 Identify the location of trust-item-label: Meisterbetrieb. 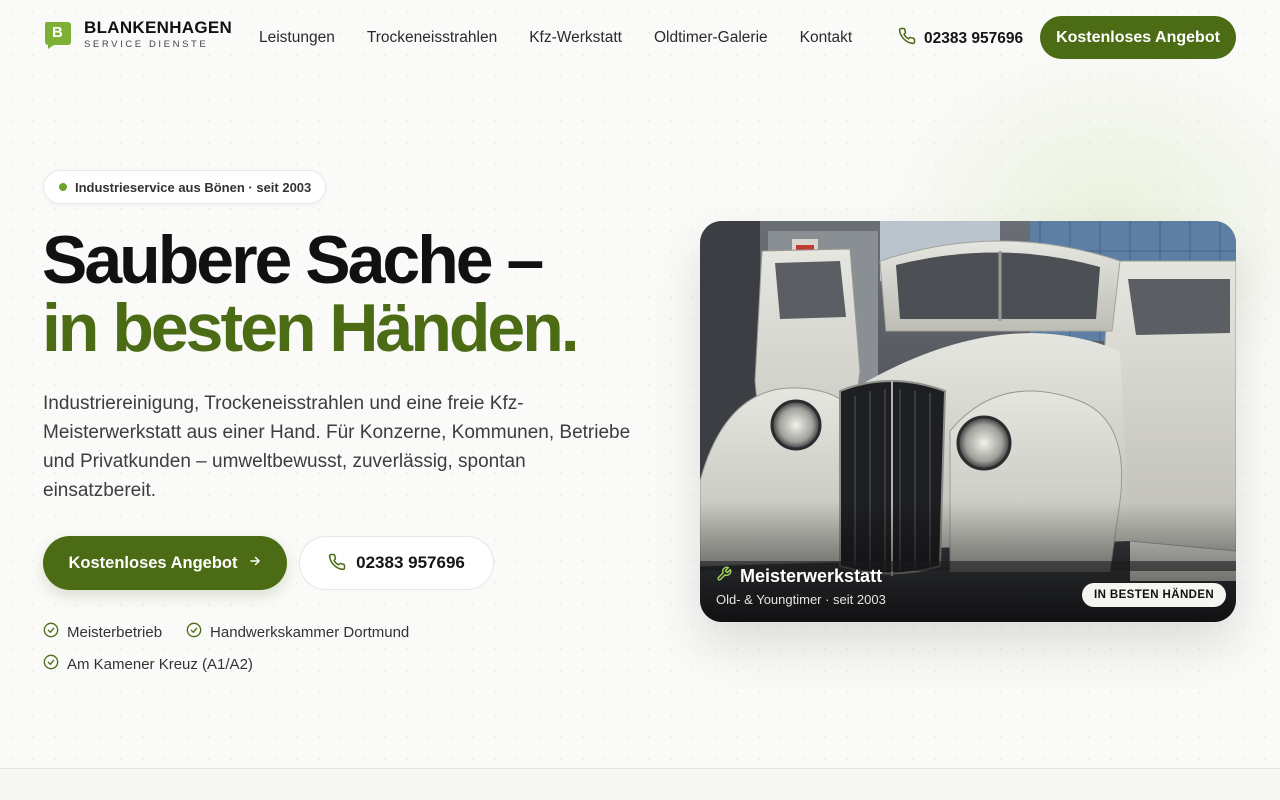
(115, 632).